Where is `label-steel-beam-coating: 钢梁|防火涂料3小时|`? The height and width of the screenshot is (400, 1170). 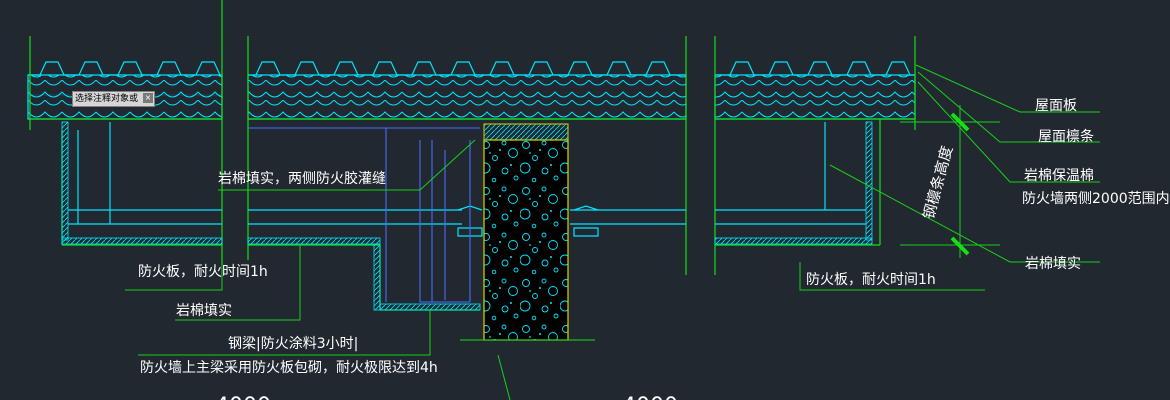
label-steel-beam-coating: 钢梁|防火涂料3小时| is located at coordinates (293, 344).